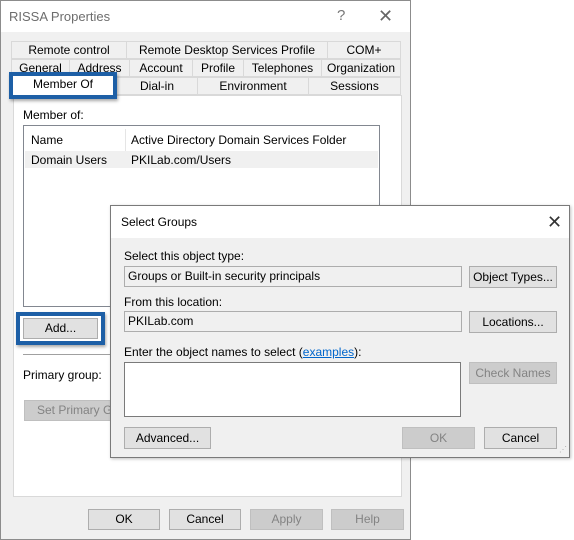 This screenshot has height=540, width=574. What do you see at coordinates (125, 140) in the screenshot?
I see `column-divider` at bounding box center [125, 140].